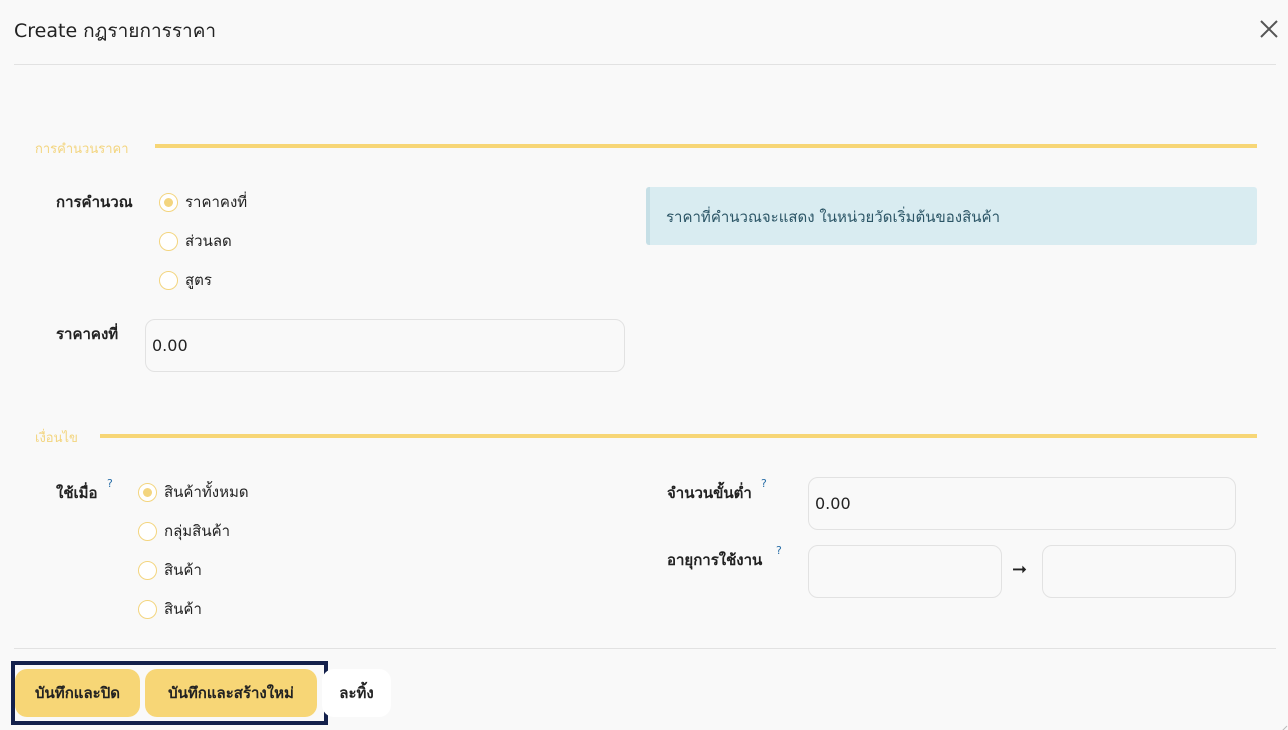  What do you see at coordinates (709, 493) in the screenshot?
I see `min-qty-label: จำนวนขั้นต่ำ` at bounding box center [709, 493].